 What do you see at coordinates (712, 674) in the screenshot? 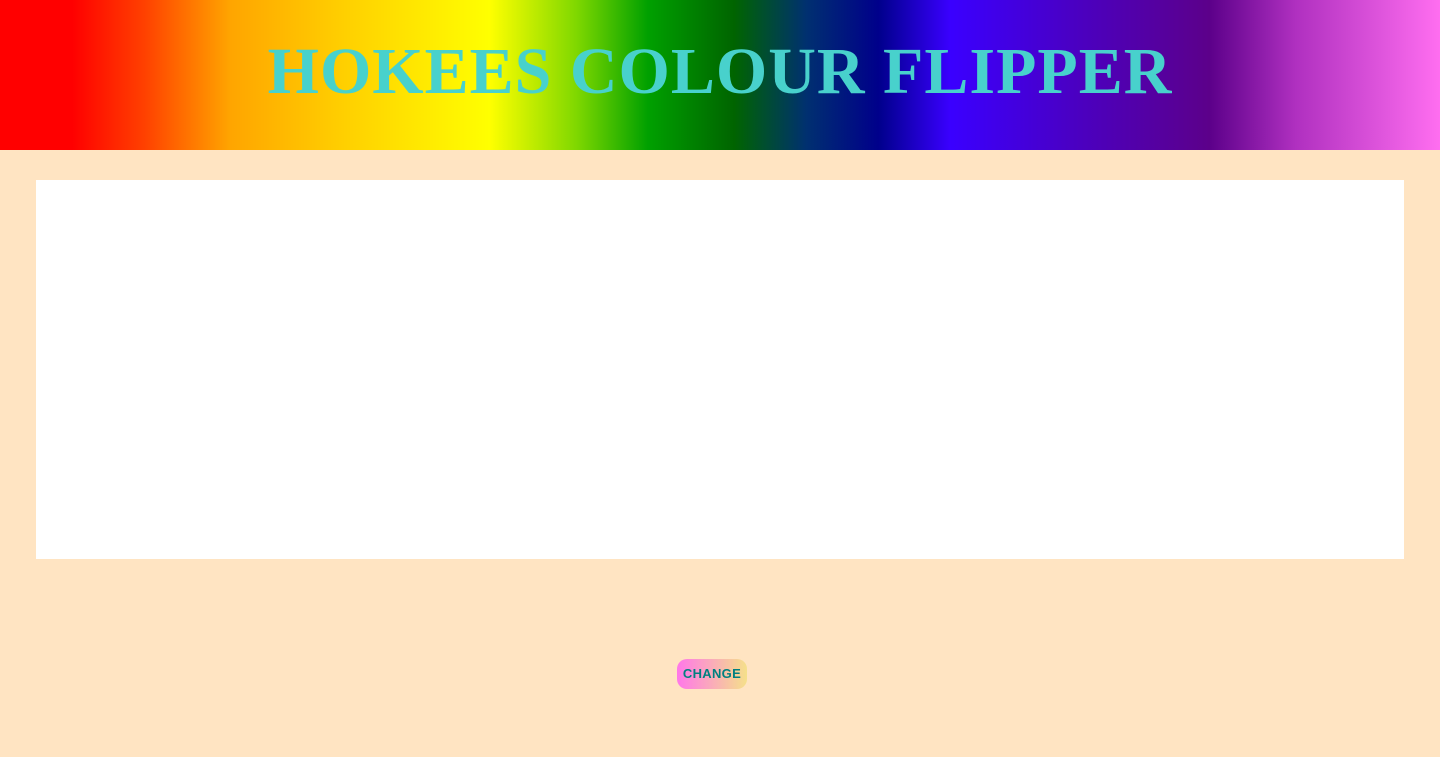
I see `change-color-button: CHANGE` at bounding box center [712, 674].